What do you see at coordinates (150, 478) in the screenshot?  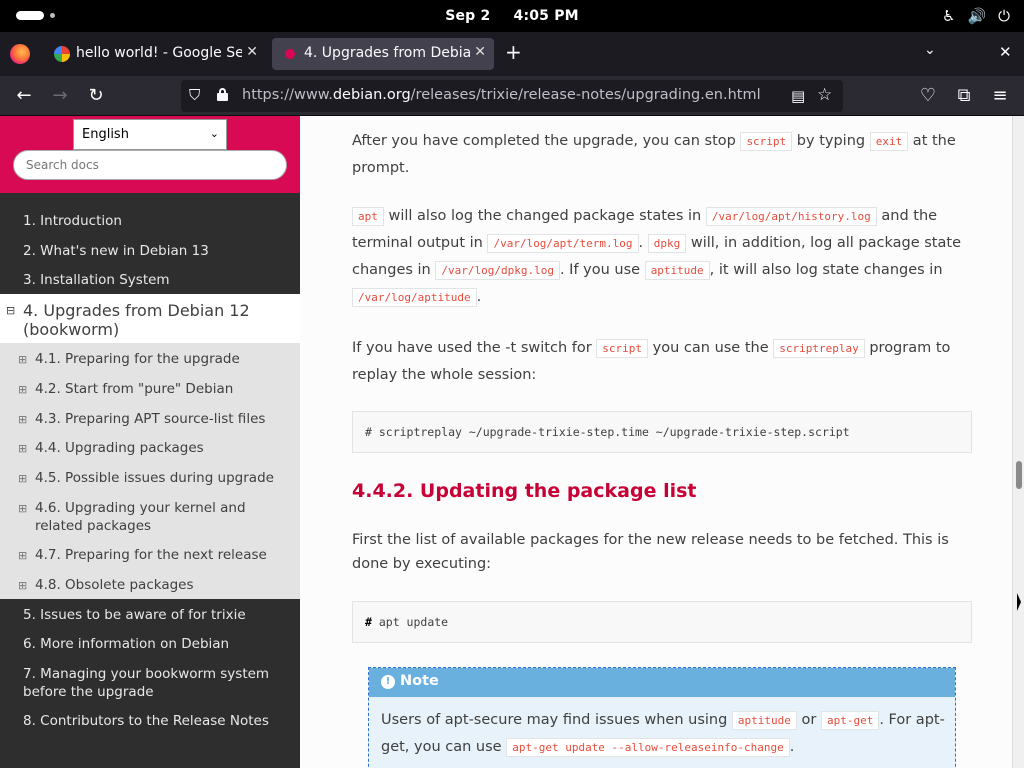 I see `toc-subitem-4-5: ⊞ 4.5. Possible issues during upgrade` at bounding box center [150, 478].